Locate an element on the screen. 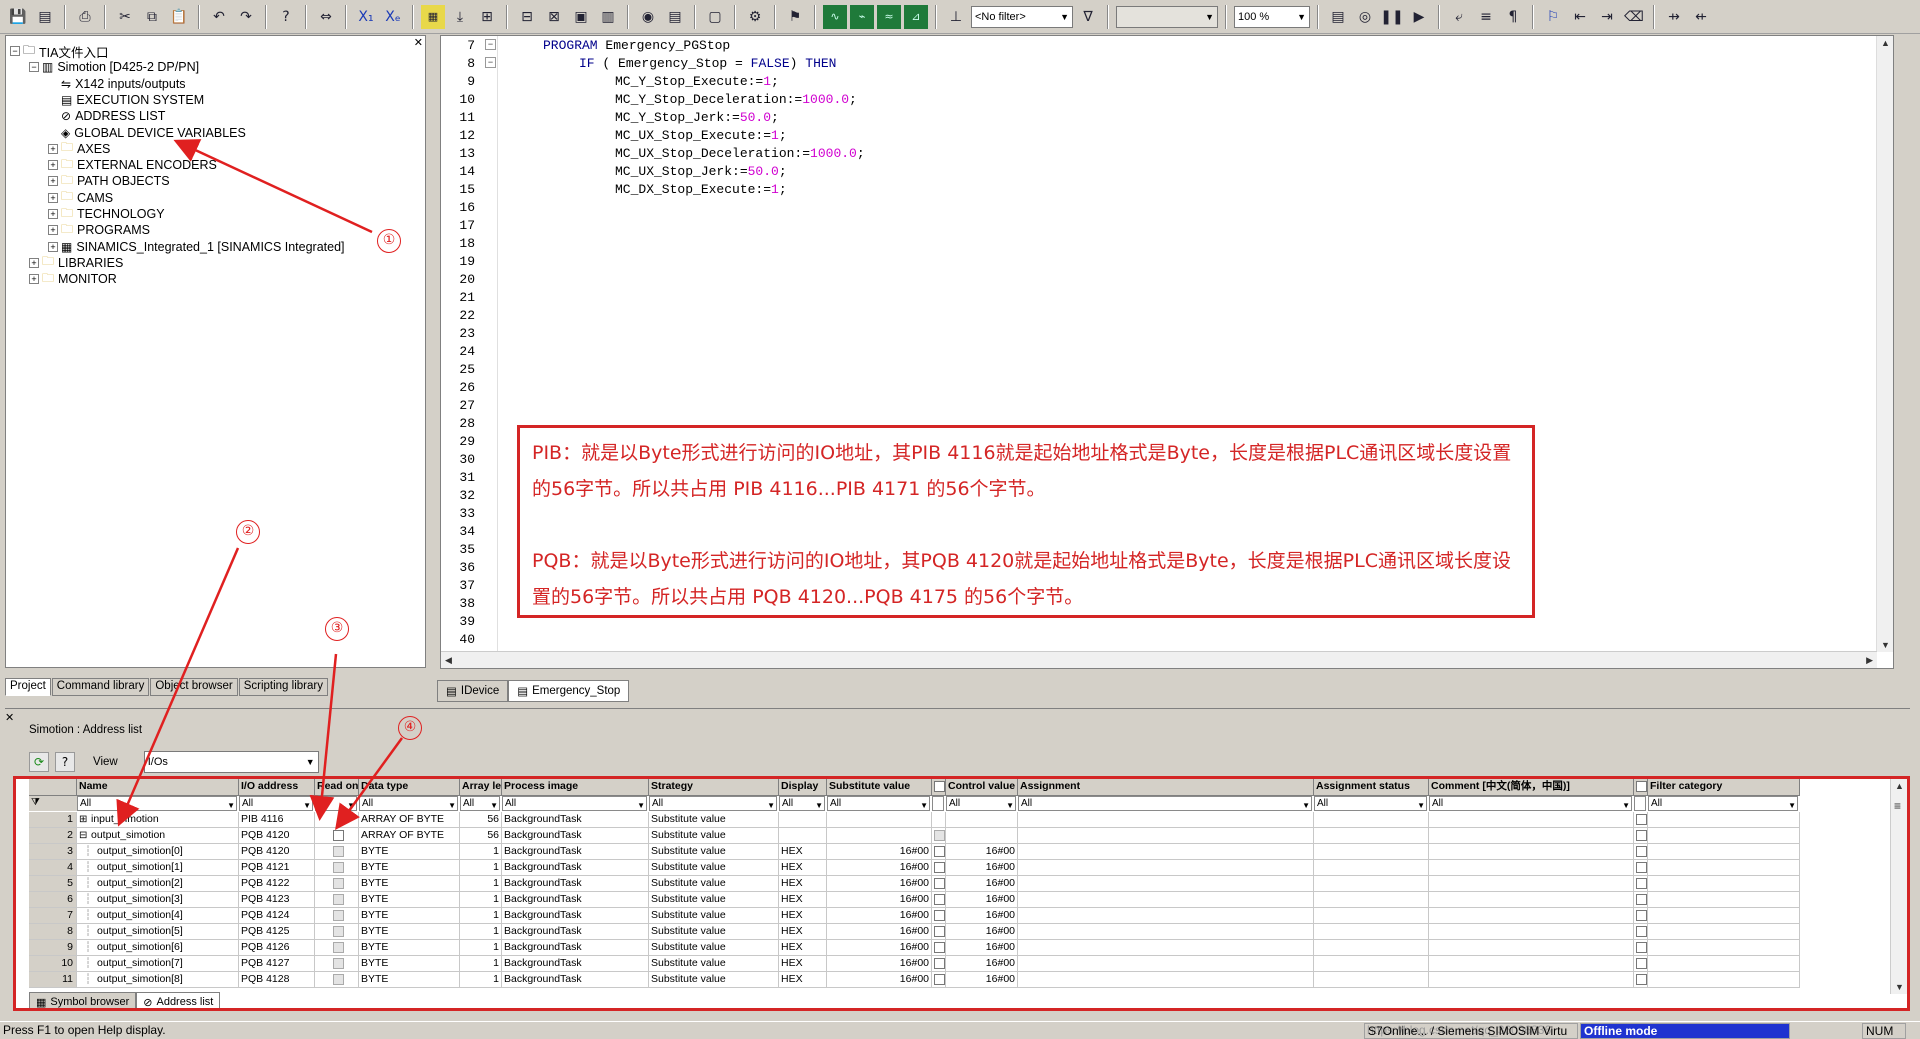 The image size is (1920, 1039). header-col-substitute-value: Substitute value is located at coordinates (879, 787).